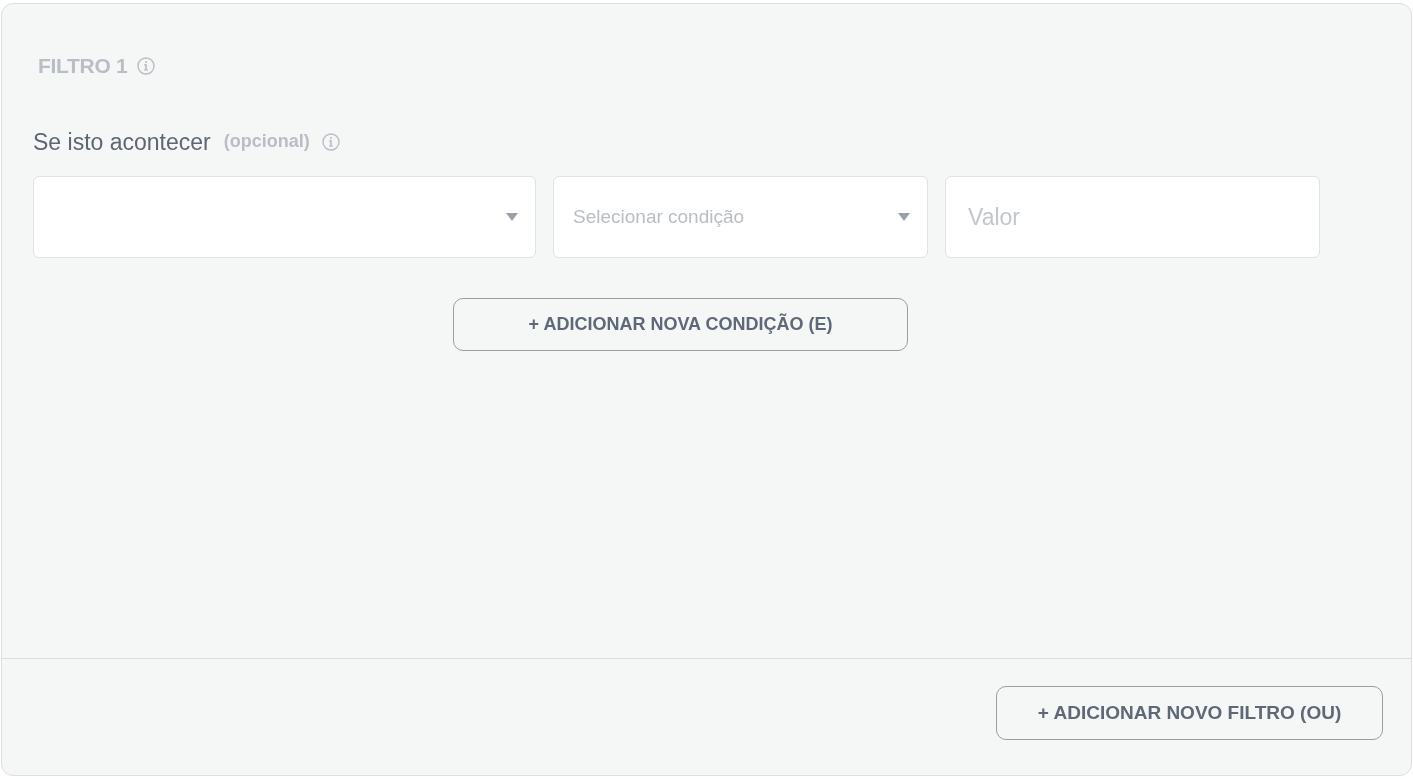 Image resolution: width=1413 pixels, height=779 pixels. I want to click on select-dropdown, so click(284, 217).